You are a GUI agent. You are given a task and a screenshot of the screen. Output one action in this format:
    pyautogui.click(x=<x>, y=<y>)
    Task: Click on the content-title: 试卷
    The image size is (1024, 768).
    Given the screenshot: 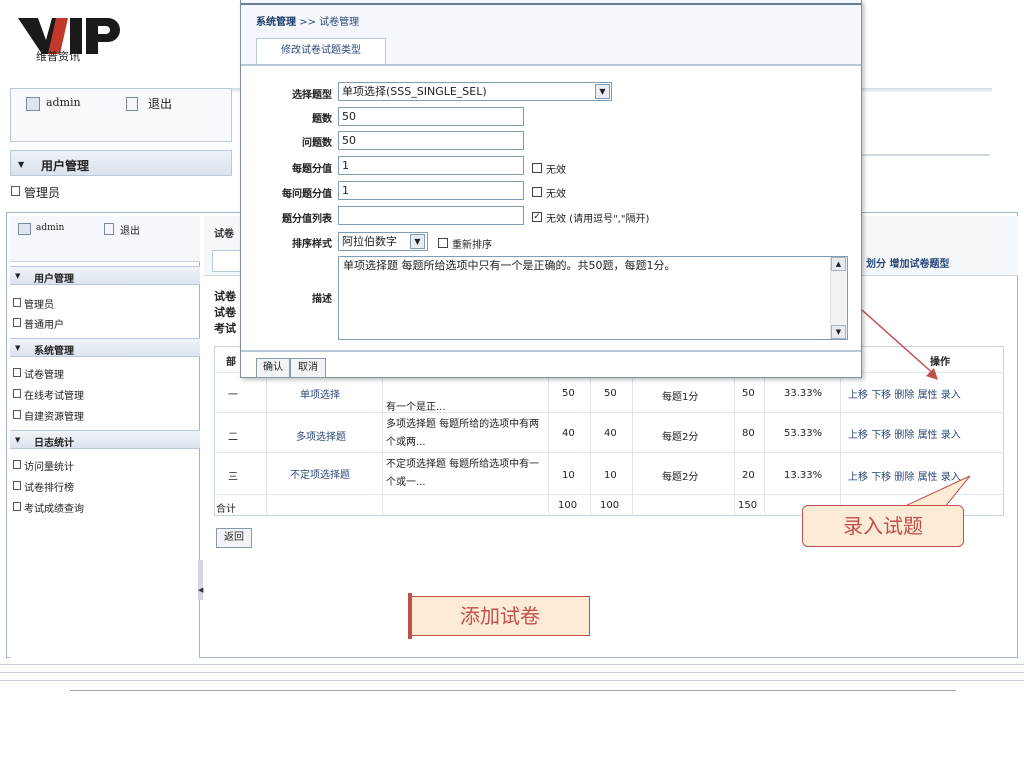 What is the action you would take?
    pyautogui.click(x=224, y=234)
    